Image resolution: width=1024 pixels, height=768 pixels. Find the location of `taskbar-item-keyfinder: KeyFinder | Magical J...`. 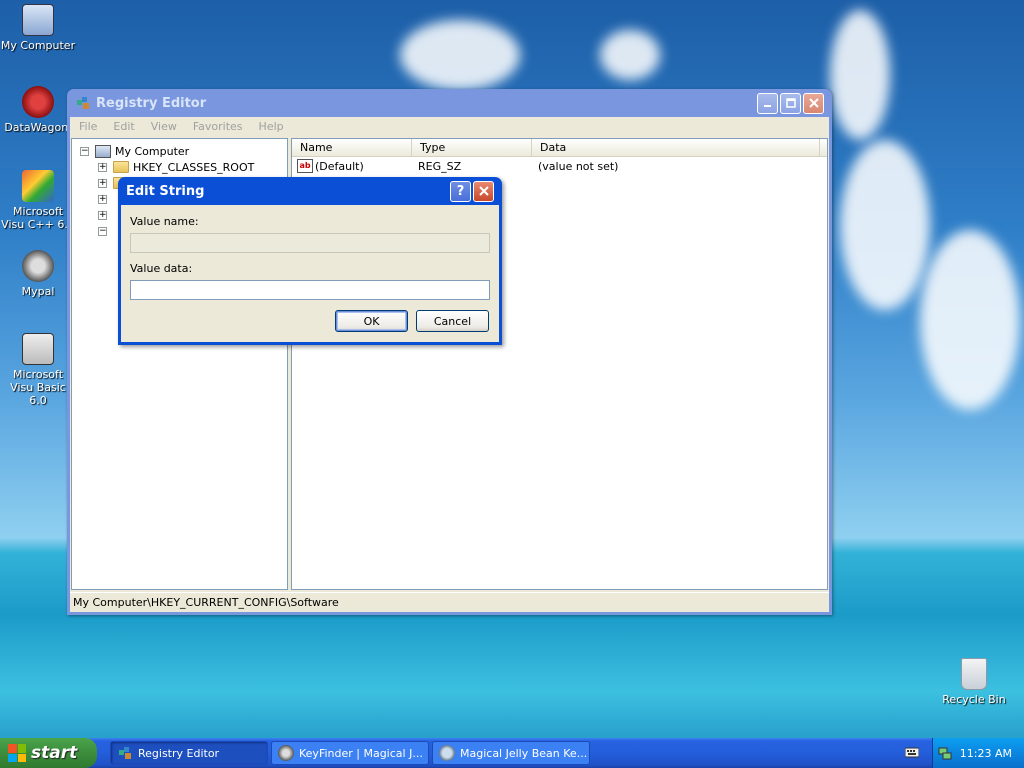

taskbar-item-keyfinder: KeyFinder | Magical J... is located at coordinates (350, 753).